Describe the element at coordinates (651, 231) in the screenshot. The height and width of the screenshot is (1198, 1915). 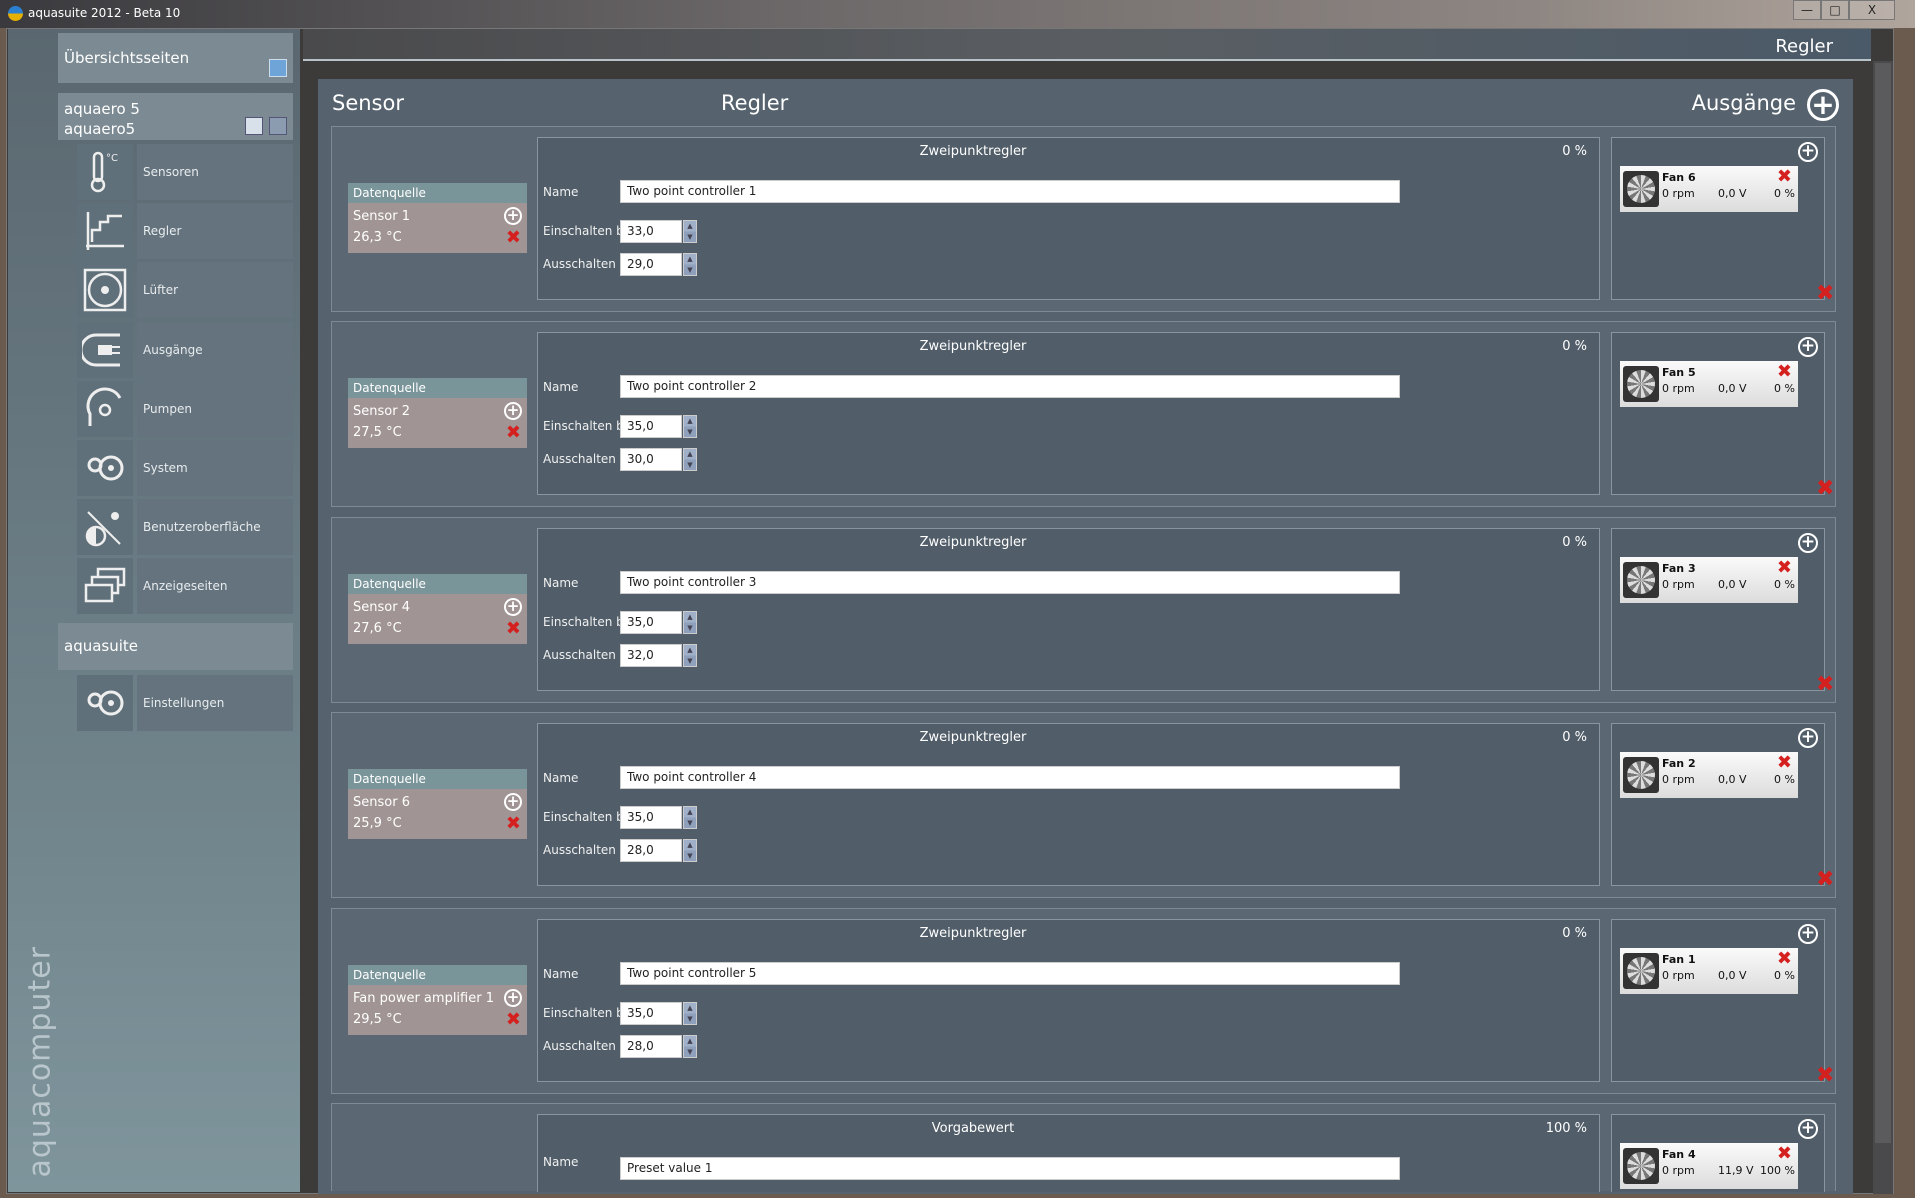
I see `switch-on-input: 33,0` at that location.